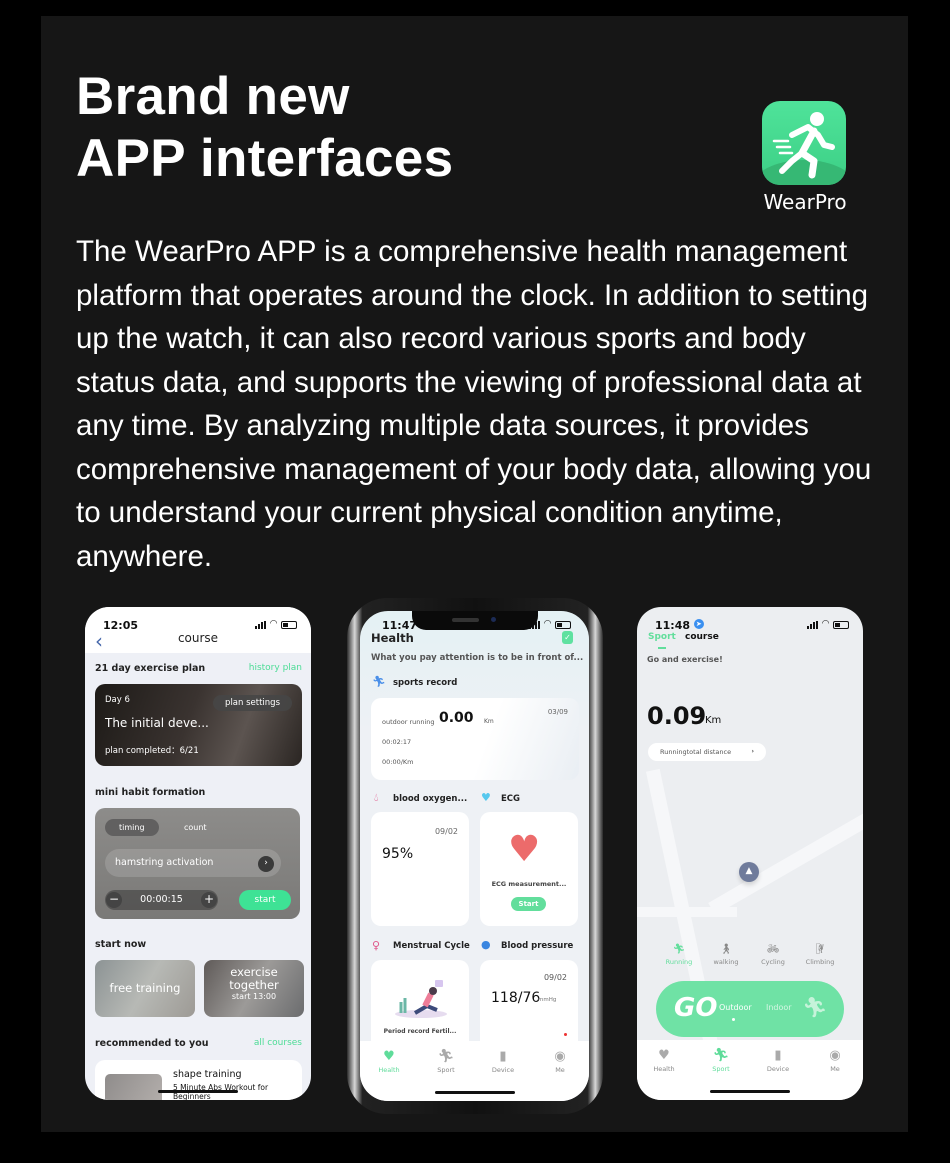 This screenshot has width=950, height=1163. I want to click on start-button: start, so click(265, 900).